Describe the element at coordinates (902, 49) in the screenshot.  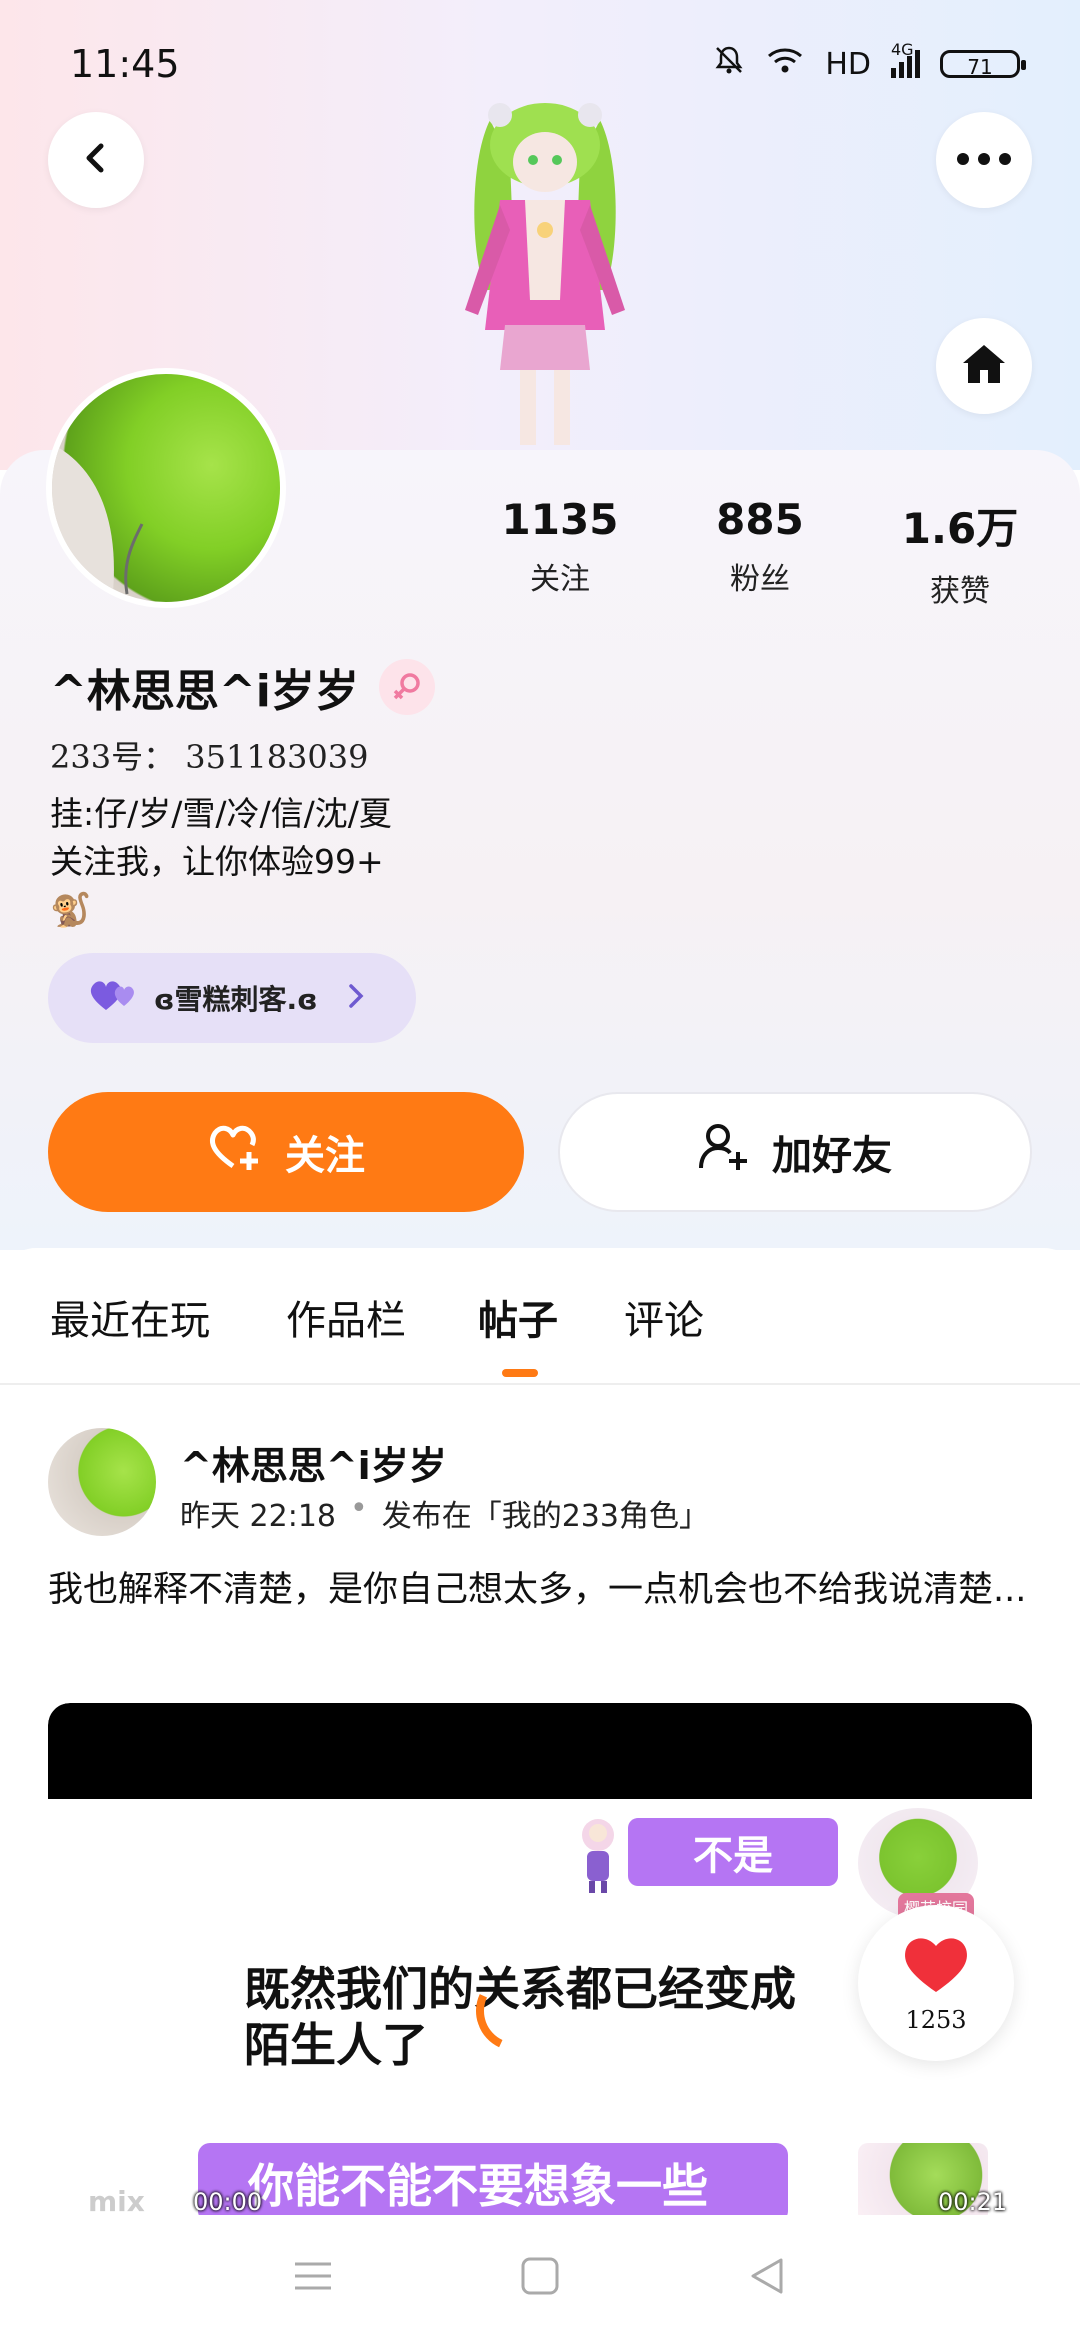
I see `signal-label: 4G` at that location.